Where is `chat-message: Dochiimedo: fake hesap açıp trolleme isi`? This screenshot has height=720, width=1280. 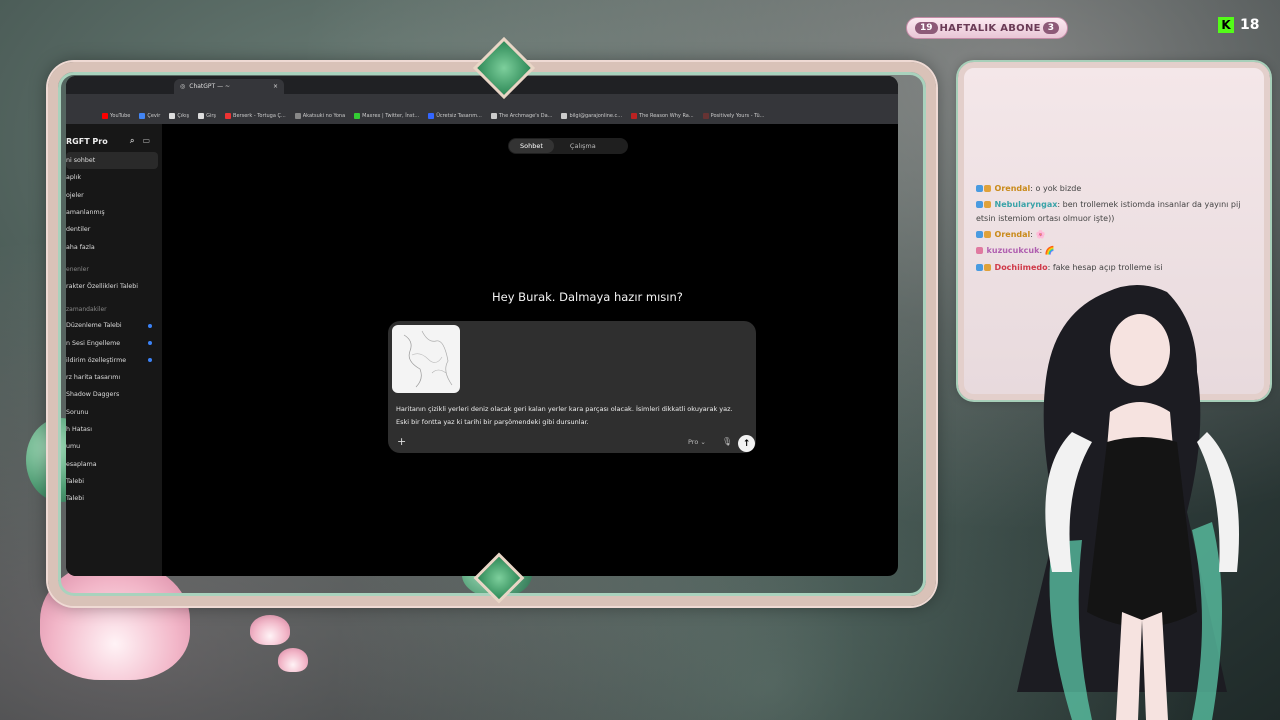 chat-message: Dochiimedo: fake hesap açıp trolleme isi is located at coordinates (1069, 267).